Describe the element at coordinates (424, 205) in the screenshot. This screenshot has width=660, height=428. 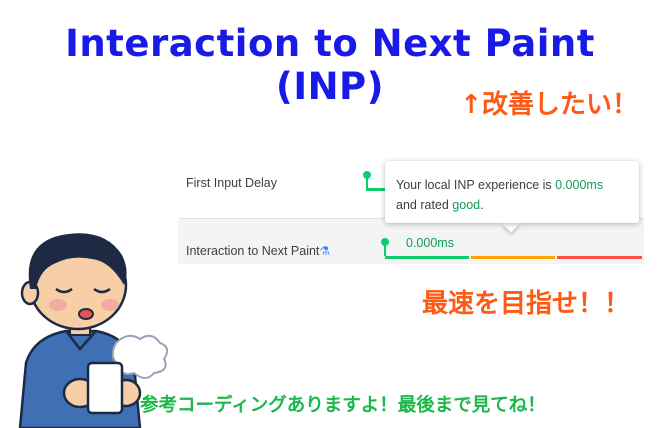
I see `tooltip-line2-prefix: and rated` at that location.